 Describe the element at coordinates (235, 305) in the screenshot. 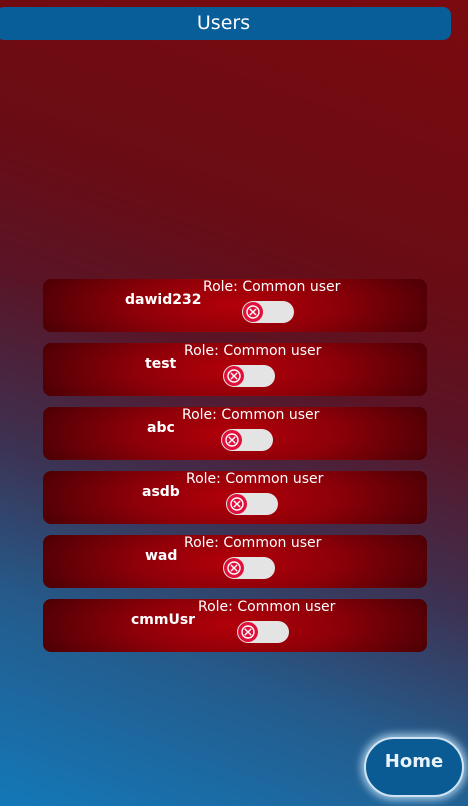

I see `user-row: dawid232 Role: Common user` at that location.